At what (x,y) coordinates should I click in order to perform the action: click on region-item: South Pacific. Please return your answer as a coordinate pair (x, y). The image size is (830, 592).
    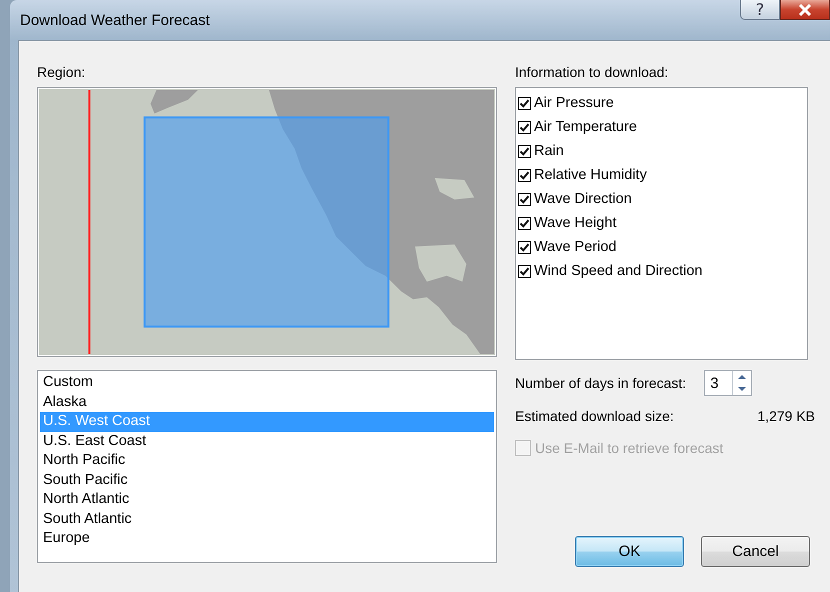
    Looking at the image, I should click on (267, 480).